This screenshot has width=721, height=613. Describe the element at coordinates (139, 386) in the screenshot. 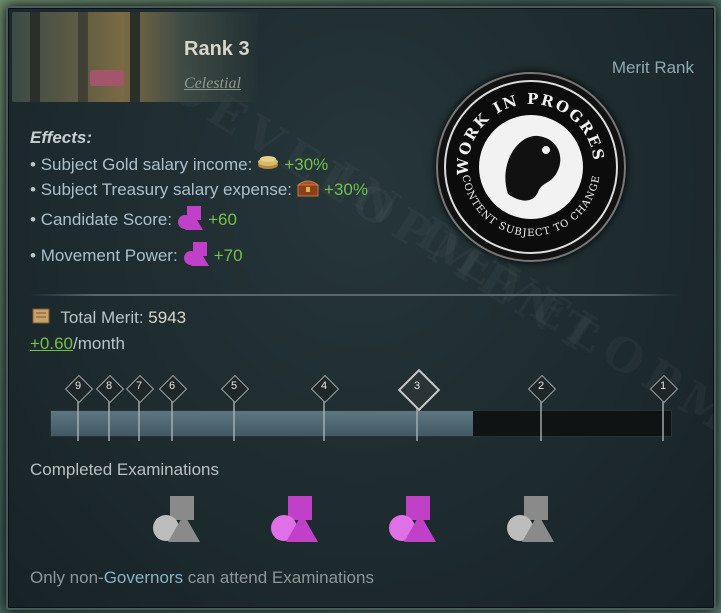

I see `rank-marker-number: 7` at that location.